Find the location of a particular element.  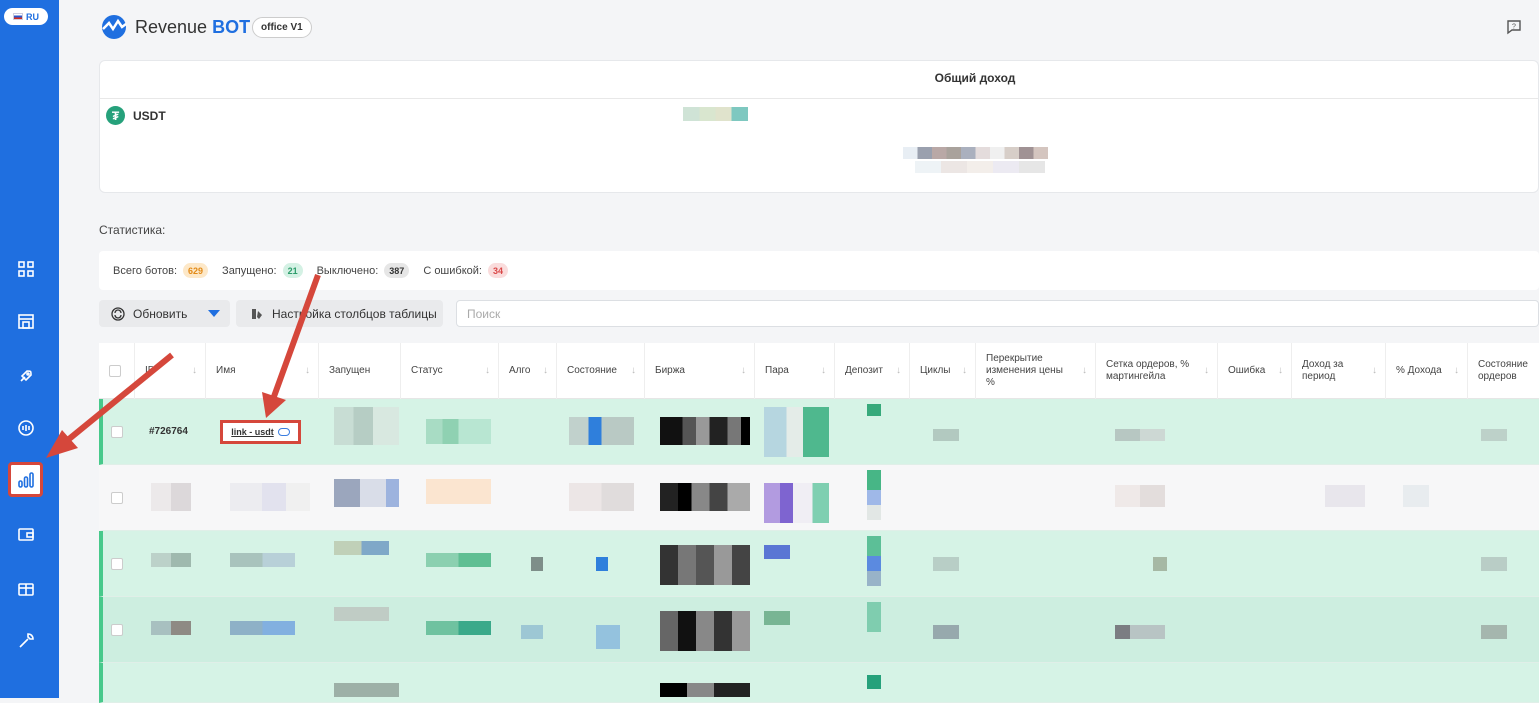

col-income-percent: % Дохода ↓ is located at coordinates (1427, 371).